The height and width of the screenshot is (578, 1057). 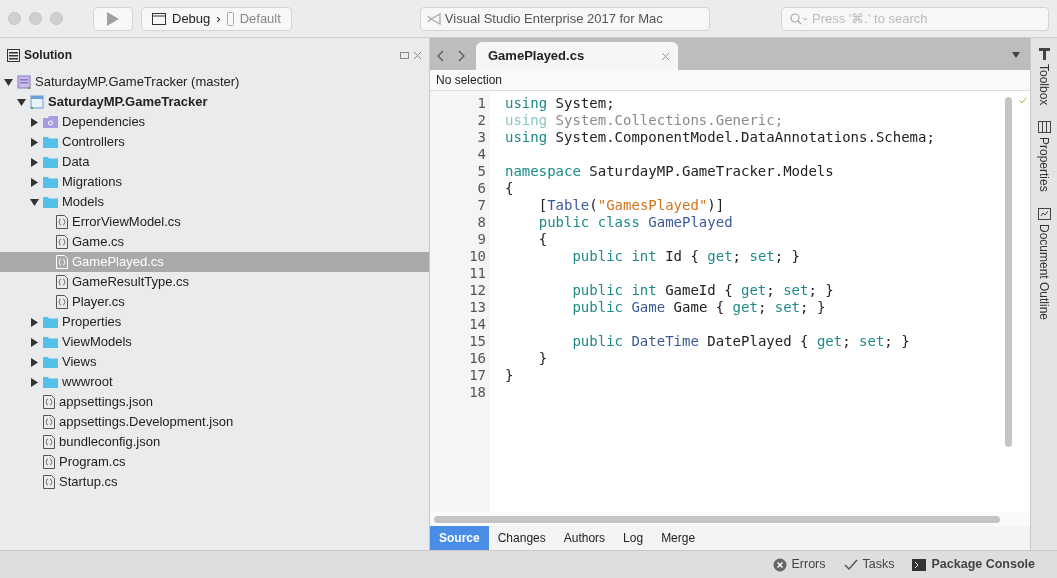 I want to click on search-field: Press '⌘.' to search, so click(x=915, y=18).